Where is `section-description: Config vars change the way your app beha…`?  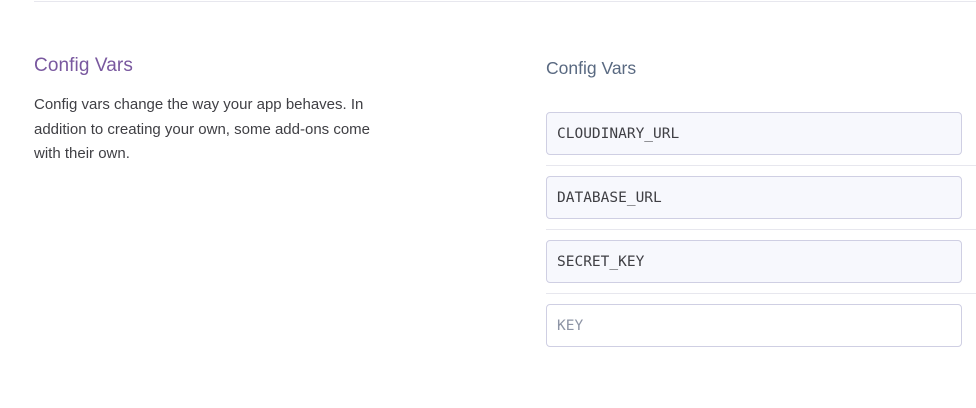 section-description: Config vars change the way your app beha… is located at coordinates (202, 129).